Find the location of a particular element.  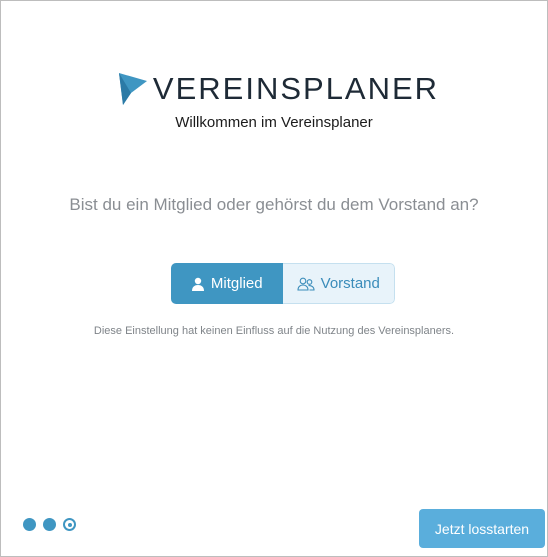

step-indicator is located at coordinates (49, 524).